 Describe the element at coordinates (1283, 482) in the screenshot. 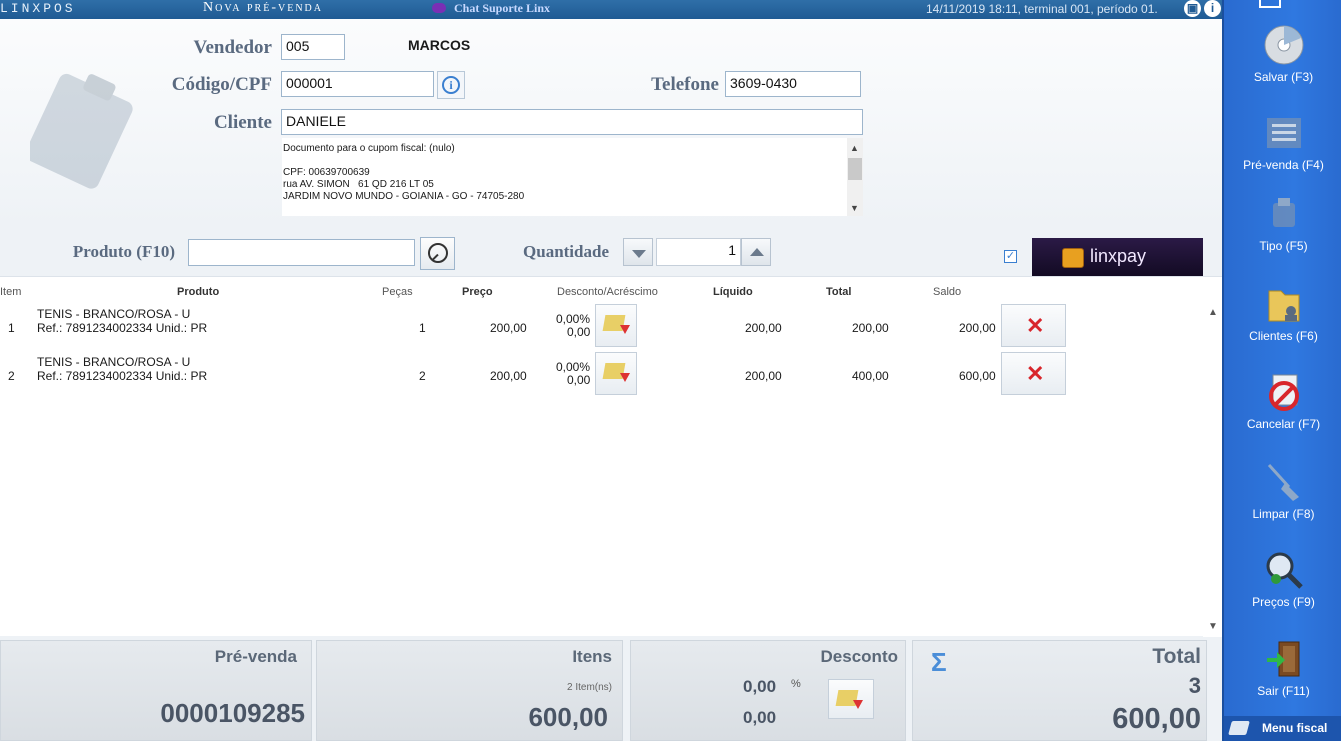

I see `broom-icon` at that location.